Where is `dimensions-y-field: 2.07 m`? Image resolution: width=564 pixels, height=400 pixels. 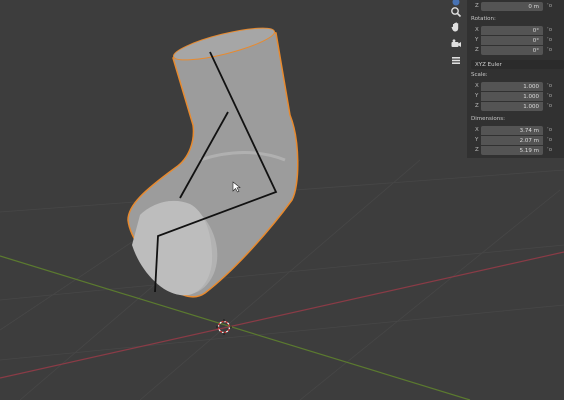 dimensions-y-field: 2.07 m is located at coordinates (512, 140).